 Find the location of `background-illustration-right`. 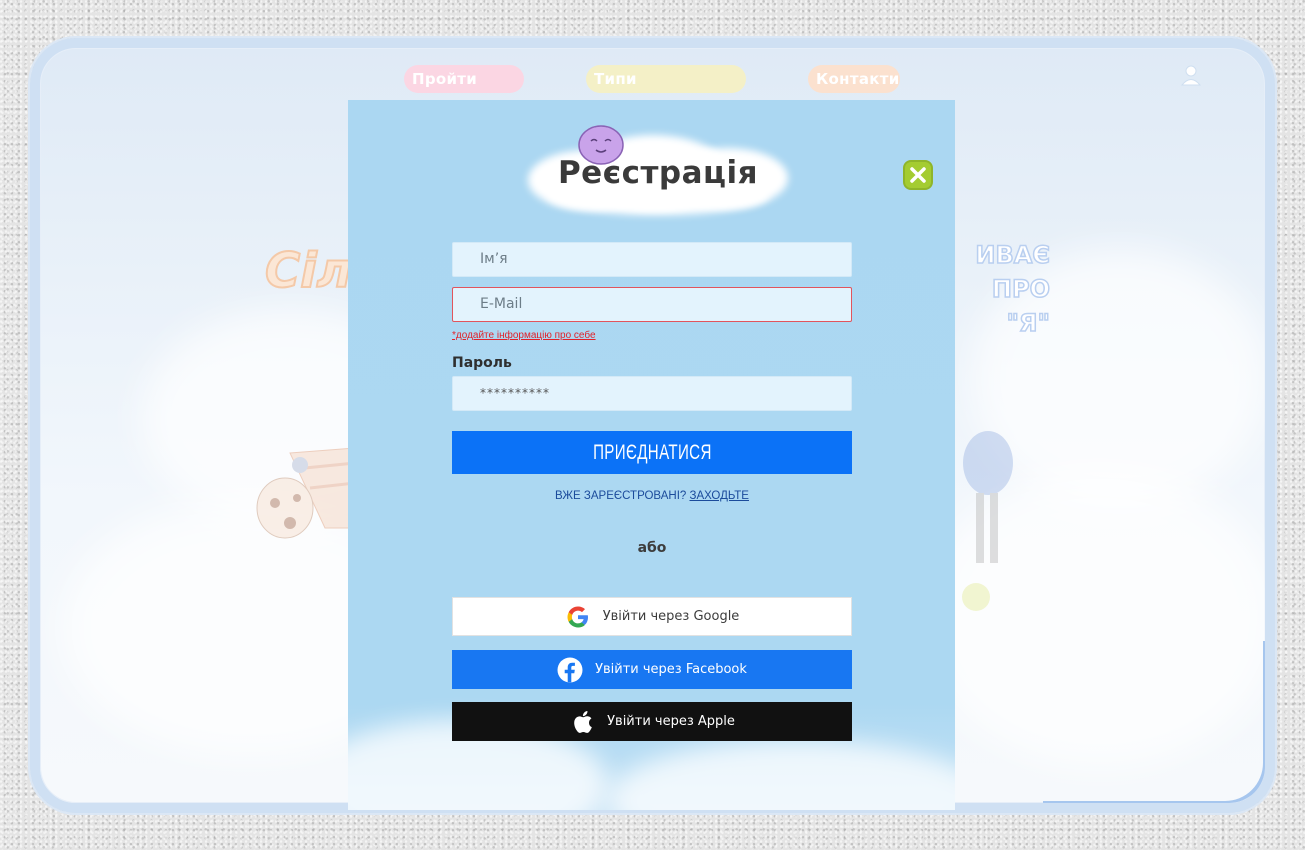

background-illustration-right is located at coordinates (988, 497).